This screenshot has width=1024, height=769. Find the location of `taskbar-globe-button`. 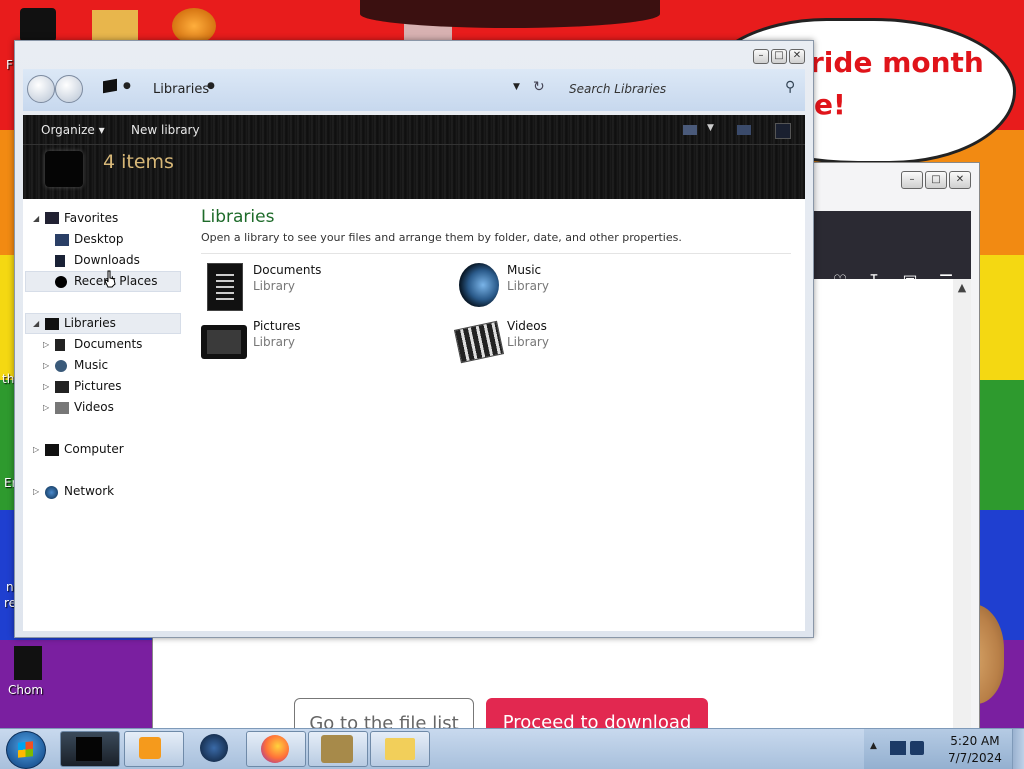

taskbar-globe-button is located at coordinates (215, 748).